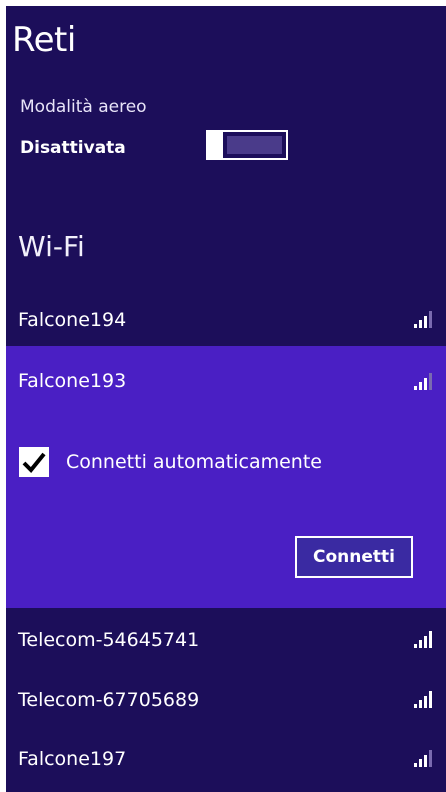  What do you see at coordinates (226, 760) in the screenshot?
I see `network-item: Falcone197` at bounding box center [226, 760].